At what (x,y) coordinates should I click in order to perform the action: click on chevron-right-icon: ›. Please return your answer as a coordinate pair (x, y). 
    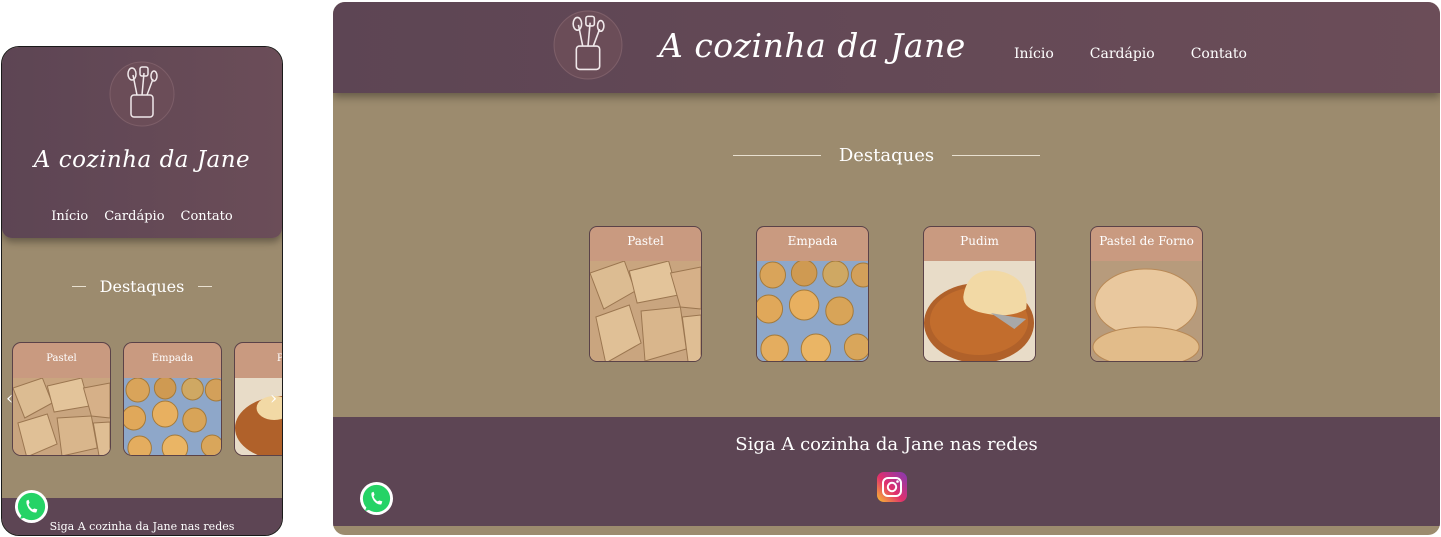
    Looking at the image, I should click on (273, 398).